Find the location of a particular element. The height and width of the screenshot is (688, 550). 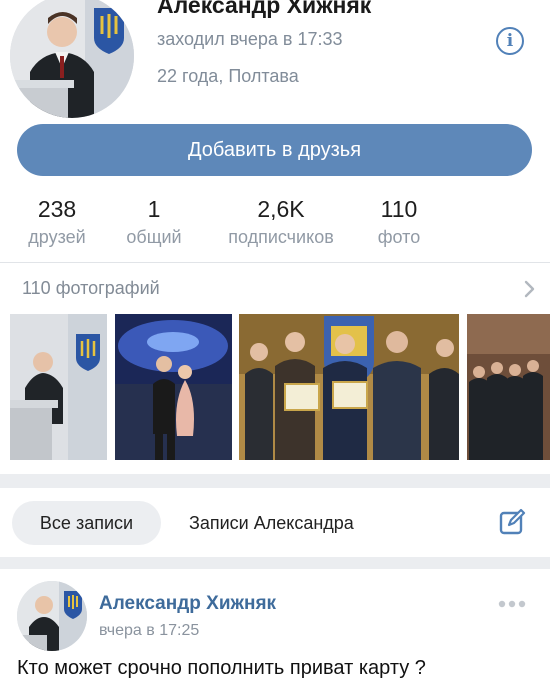

counter-value: 1 is located at coordinates (154, 209).